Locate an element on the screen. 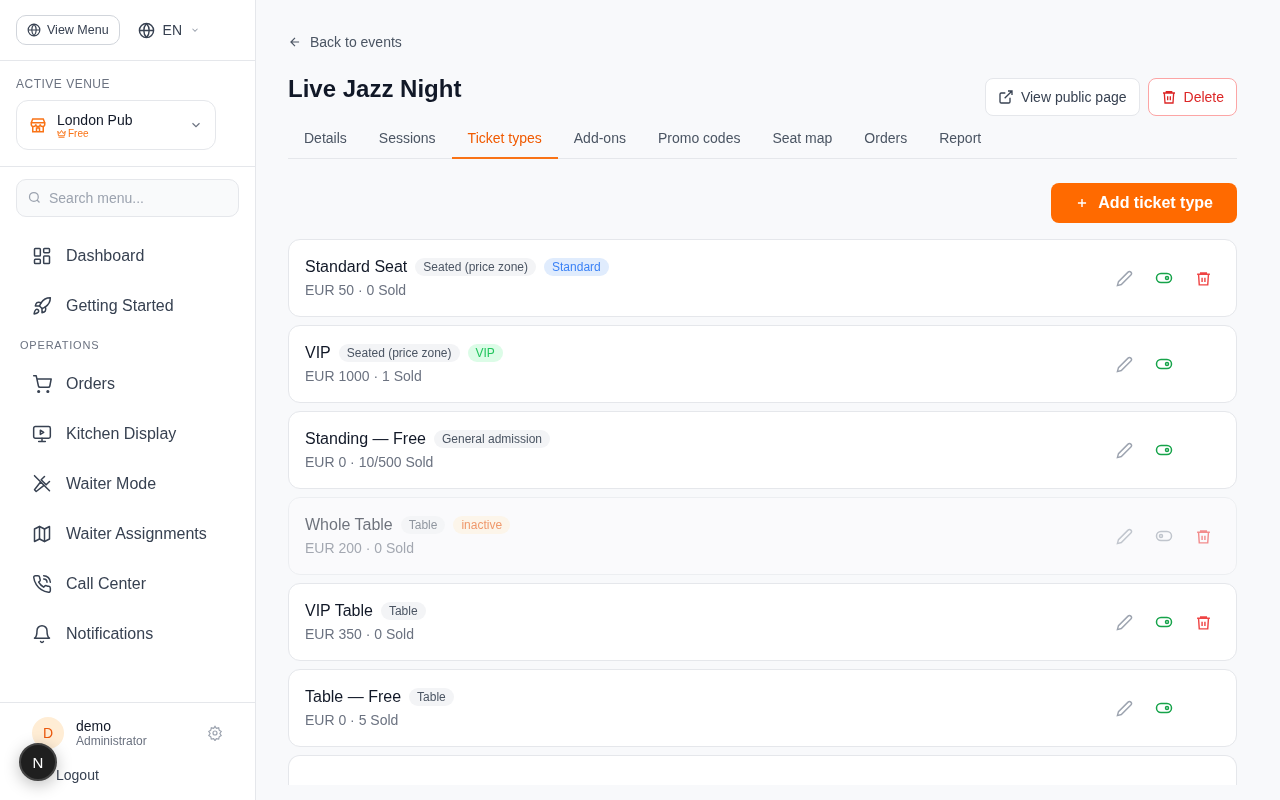 This screenshot has height=800, width=1280. ticket-type-details: EUR 350 · 0 Sold is located at coordinates (360, 634).